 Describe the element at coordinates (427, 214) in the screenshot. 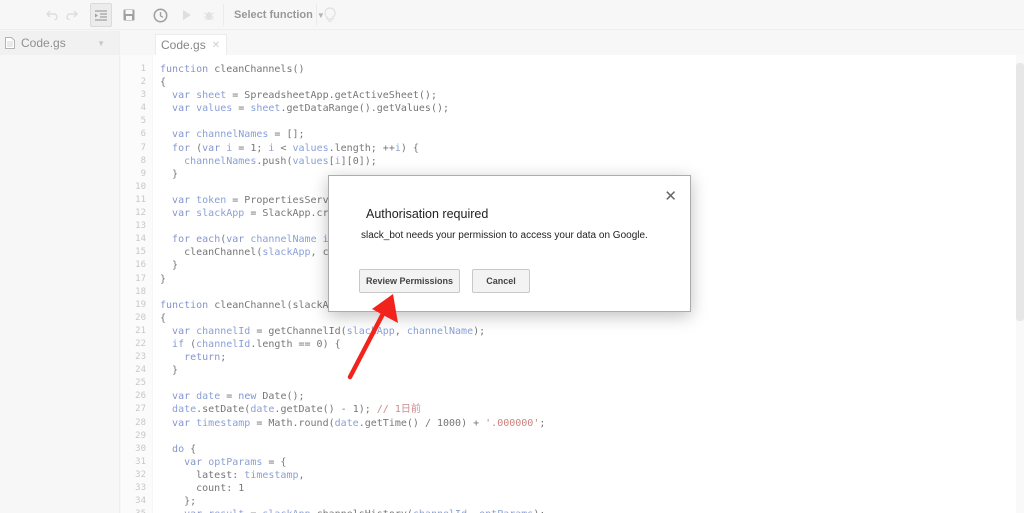

I see `dialog-title: Authorisation required` at that location.